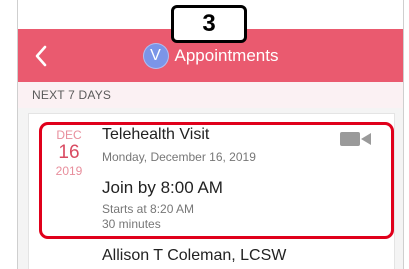  What do you see at coordinates (179, 157) in the screenshot?
I see `visit-full-date: Monday, December 16, 2019` at bounding box center [179, 157].